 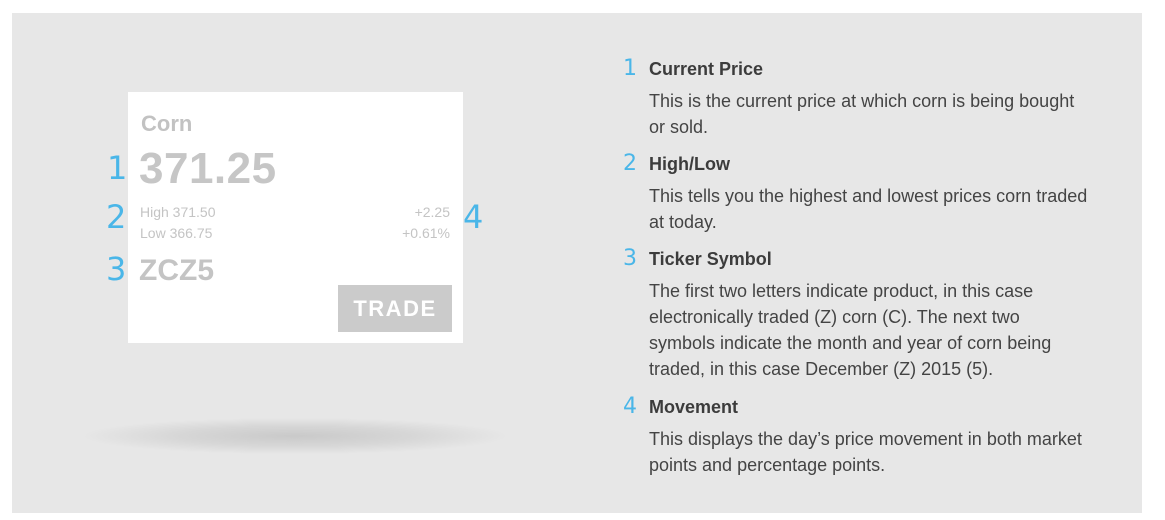 What do you see at coordinates (630, 163) in the screenshot?
I see `legend-number: 2` at bounding box center [630, 163].